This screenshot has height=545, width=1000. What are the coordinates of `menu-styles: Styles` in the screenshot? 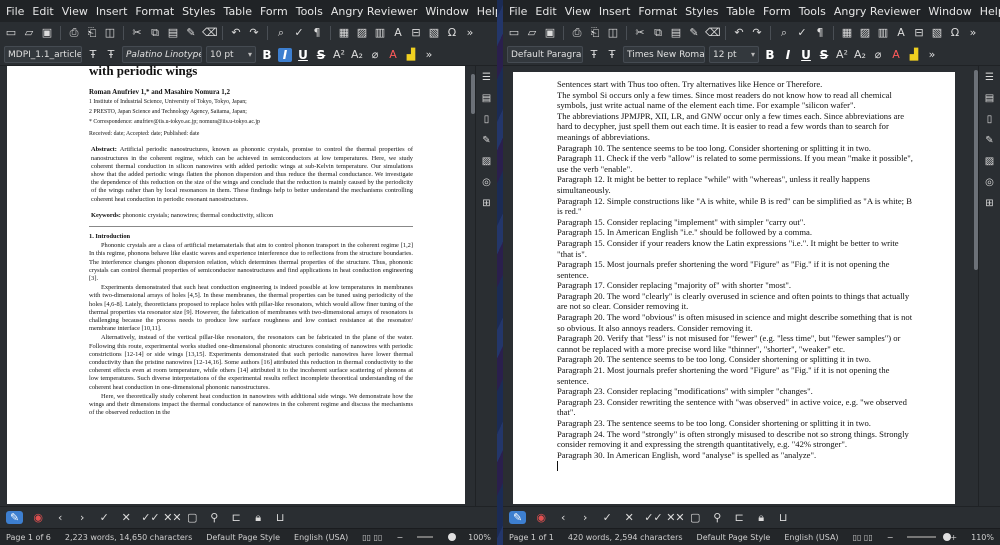 It's located at (701, 11).